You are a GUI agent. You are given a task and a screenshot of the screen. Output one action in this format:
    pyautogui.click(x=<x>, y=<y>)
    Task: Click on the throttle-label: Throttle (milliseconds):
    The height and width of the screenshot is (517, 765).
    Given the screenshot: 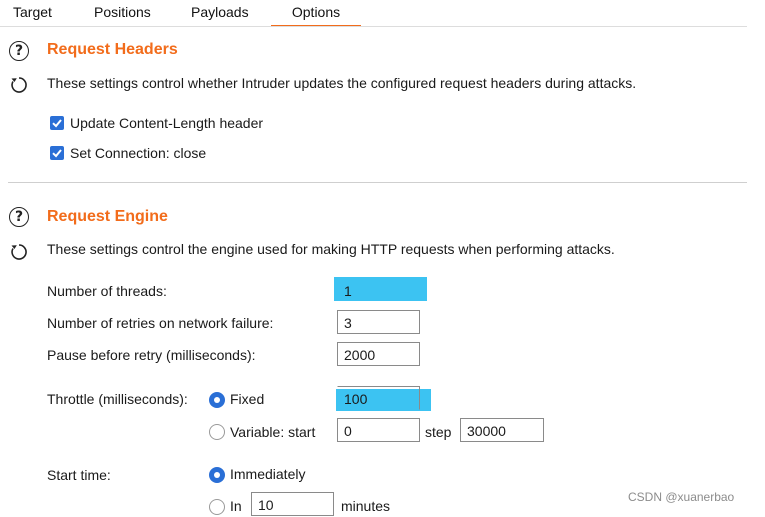 What is the action you would take?
    pyautogui.click(x=117, y=399)
    